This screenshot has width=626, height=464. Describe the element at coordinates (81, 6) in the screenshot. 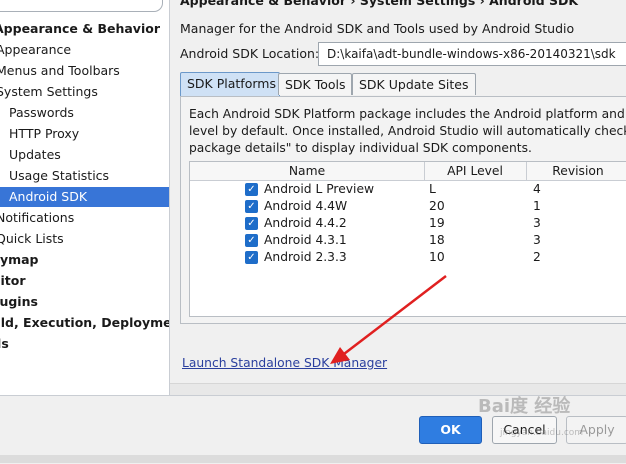

I see `settings-search-input` at that location.